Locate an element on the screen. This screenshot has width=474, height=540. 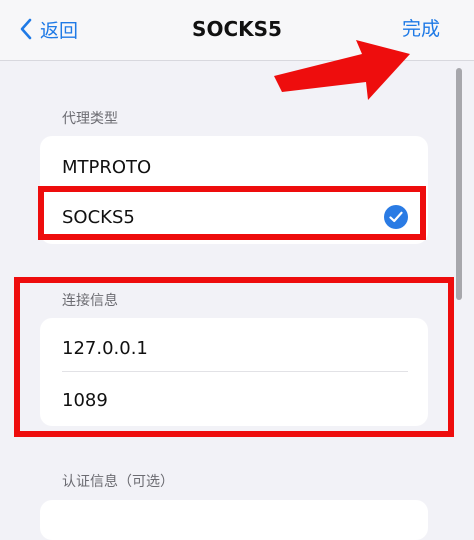
server-field: 127.0.0.1 is located at coordinates (235, 348).